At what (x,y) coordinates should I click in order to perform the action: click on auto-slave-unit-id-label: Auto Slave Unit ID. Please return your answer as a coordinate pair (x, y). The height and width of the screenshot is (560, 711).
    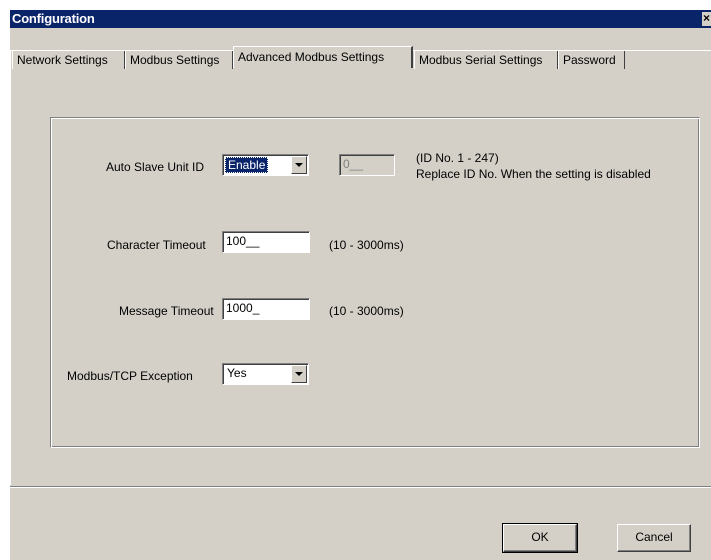
    Looking at the image, I should click on (155, 167).